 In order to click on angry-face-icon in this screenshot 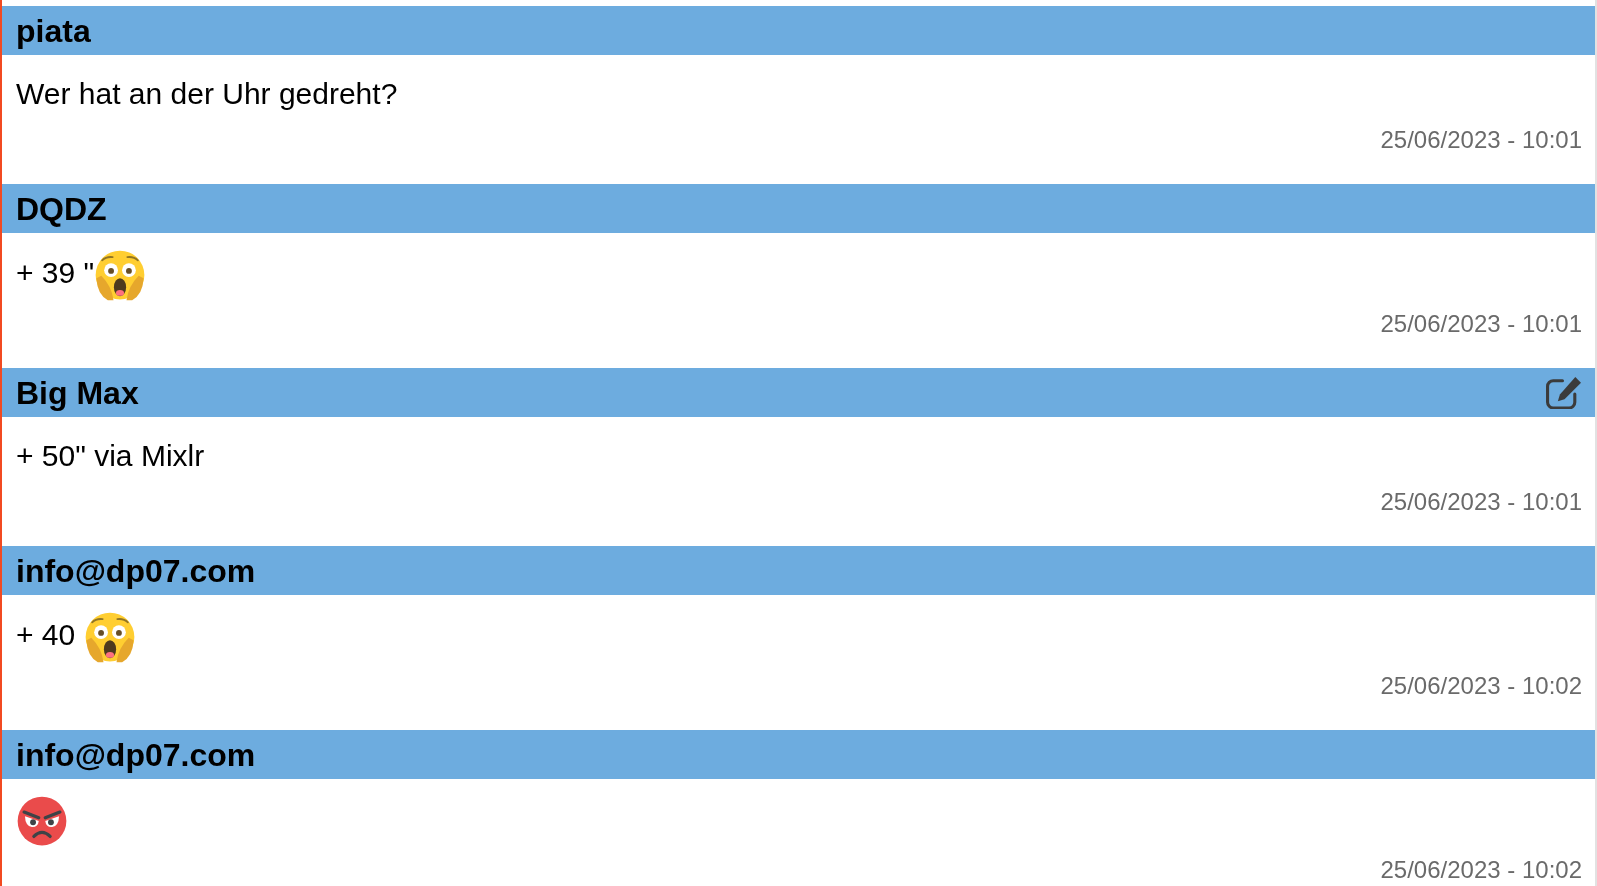, I will do `click(42, 821)`.